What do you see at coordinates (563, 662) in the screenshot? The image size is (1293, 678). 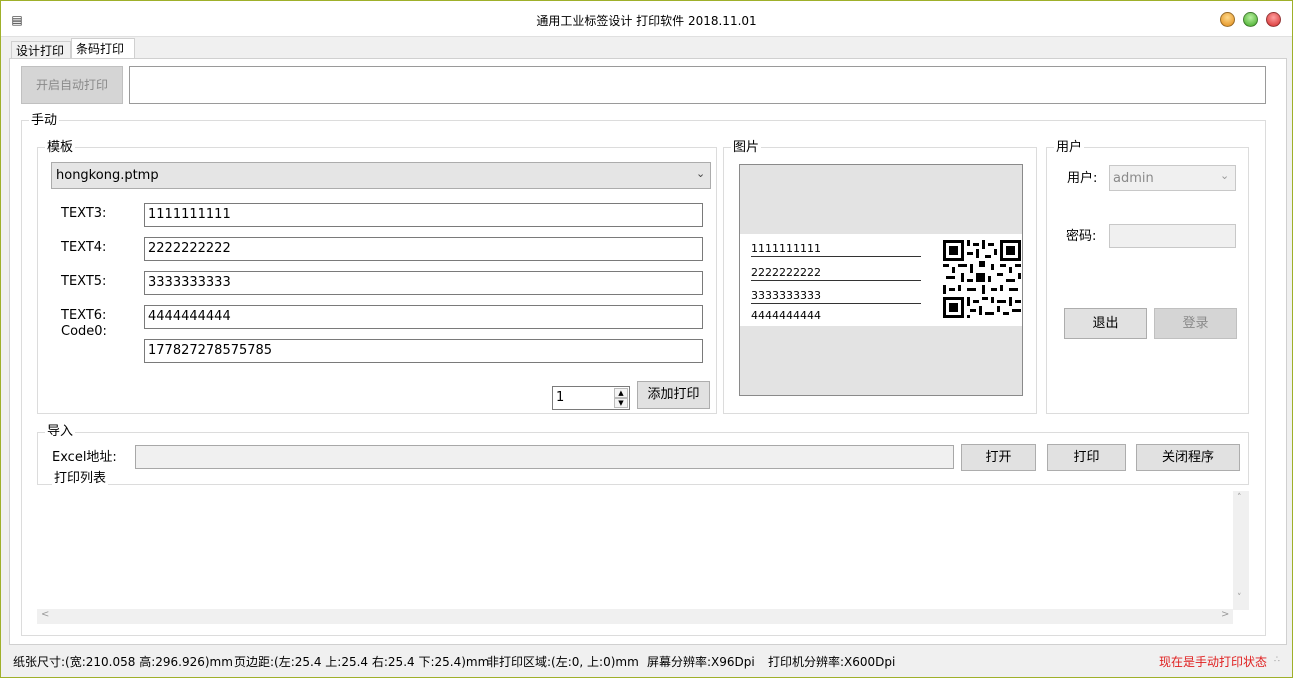 I see `nonprint-area-status: 非打印区域:(左:0, 上:0)mm` at bounding box center [563, 662].